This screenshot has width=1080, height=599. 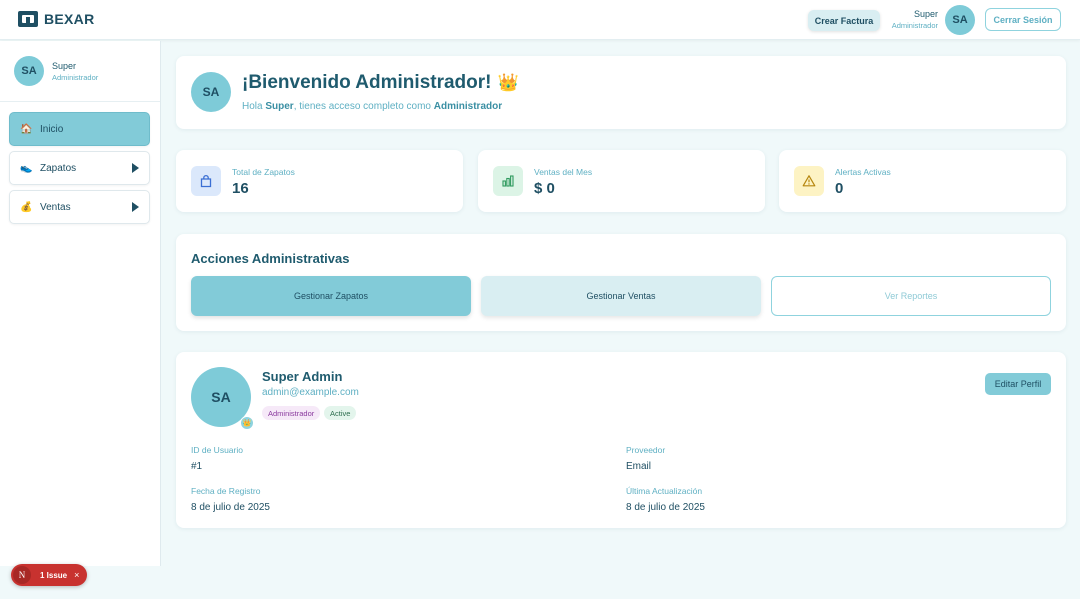 What do you see at coordinates (64, 66) in the screenshot?
I see `sidebar-user-name: Super` at bounding box center [64, 66].